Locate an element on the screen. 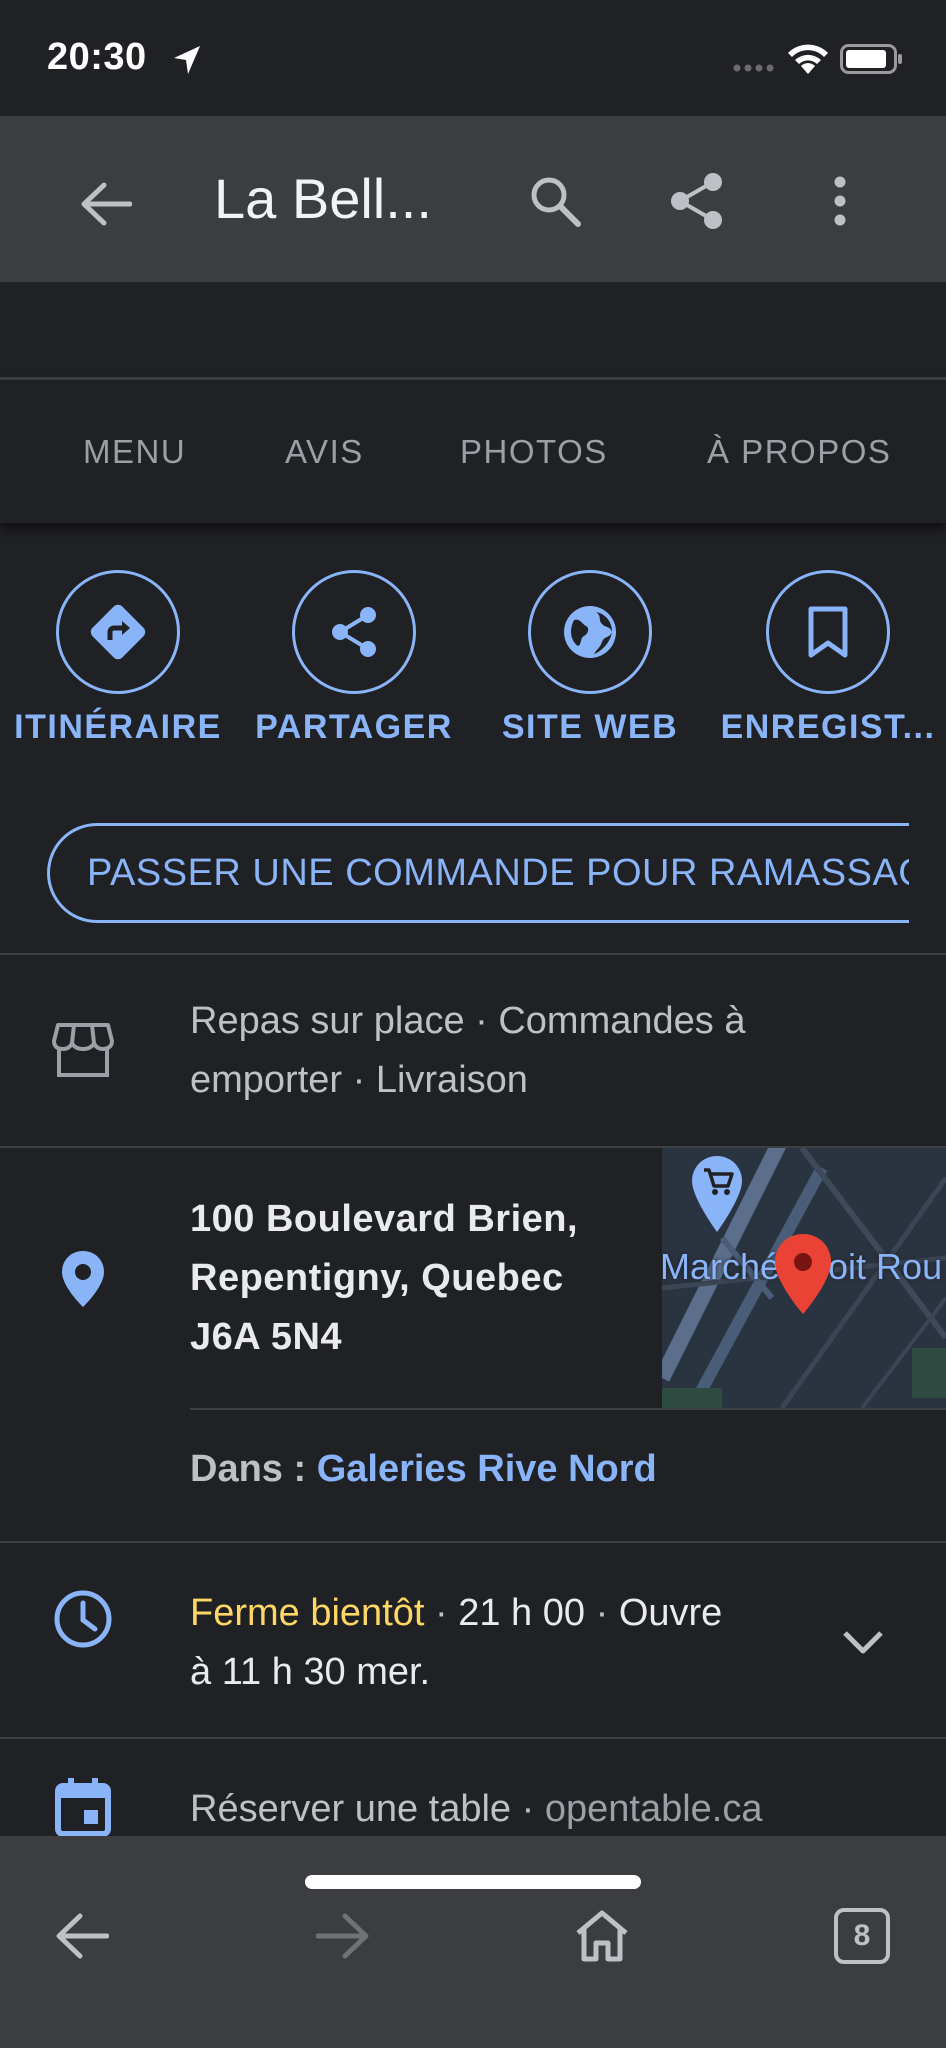 Image resolution: width=946 pixels, height=2048 pixels. hours-line2: à 11 h 30 mer. is located at coordinates (310, 1672).